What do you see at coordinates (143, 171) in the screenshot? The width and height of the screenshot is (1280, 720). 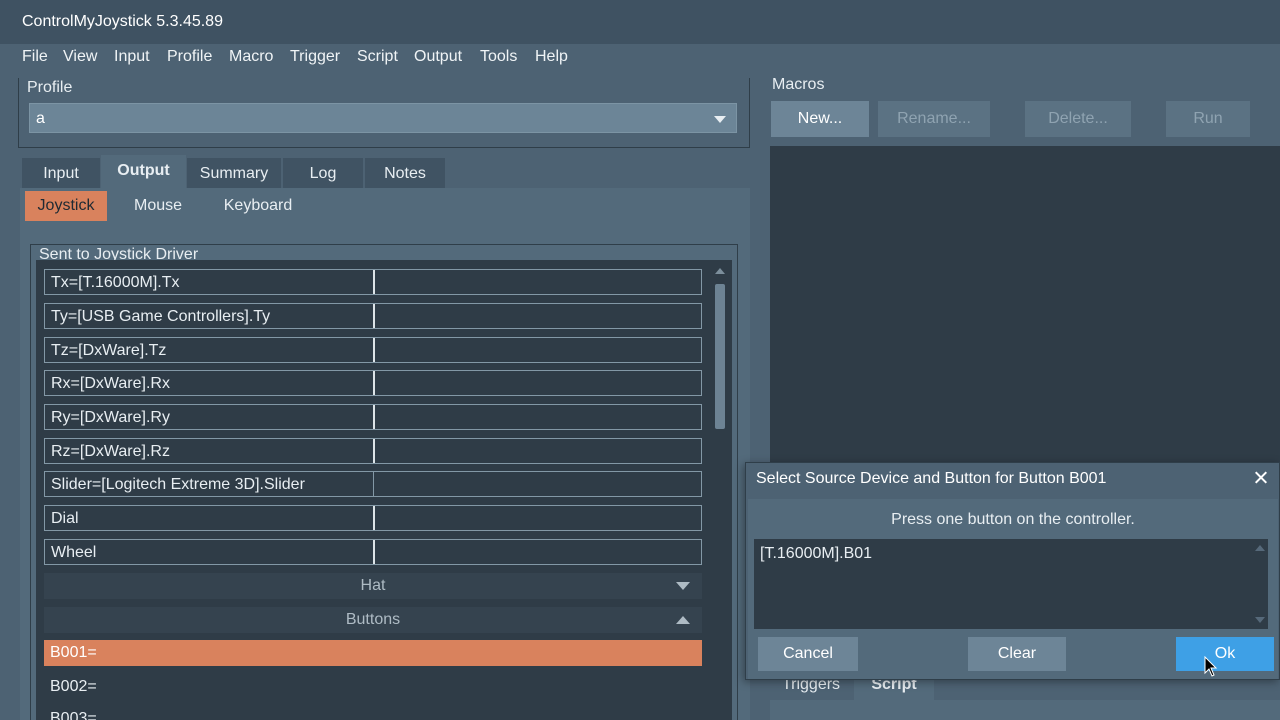 I see `tab-output: Output` at bounding box center [143, 171].